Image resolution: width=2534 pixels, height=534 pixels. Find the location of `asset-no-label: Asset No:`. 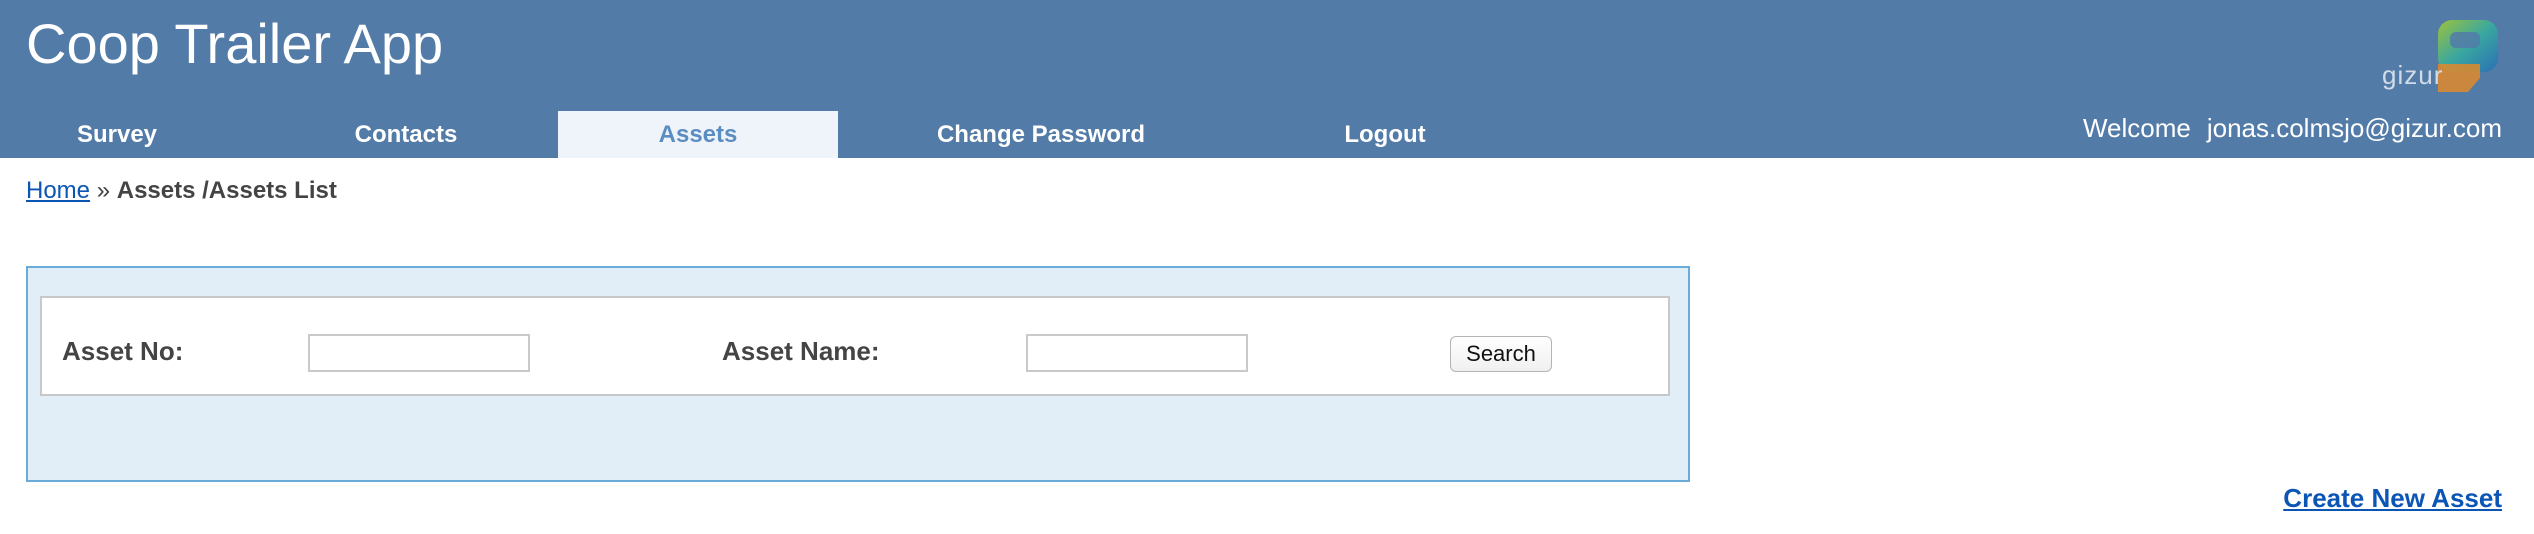

asset-no-label: Asset No: is located at coordinates (123, 351).